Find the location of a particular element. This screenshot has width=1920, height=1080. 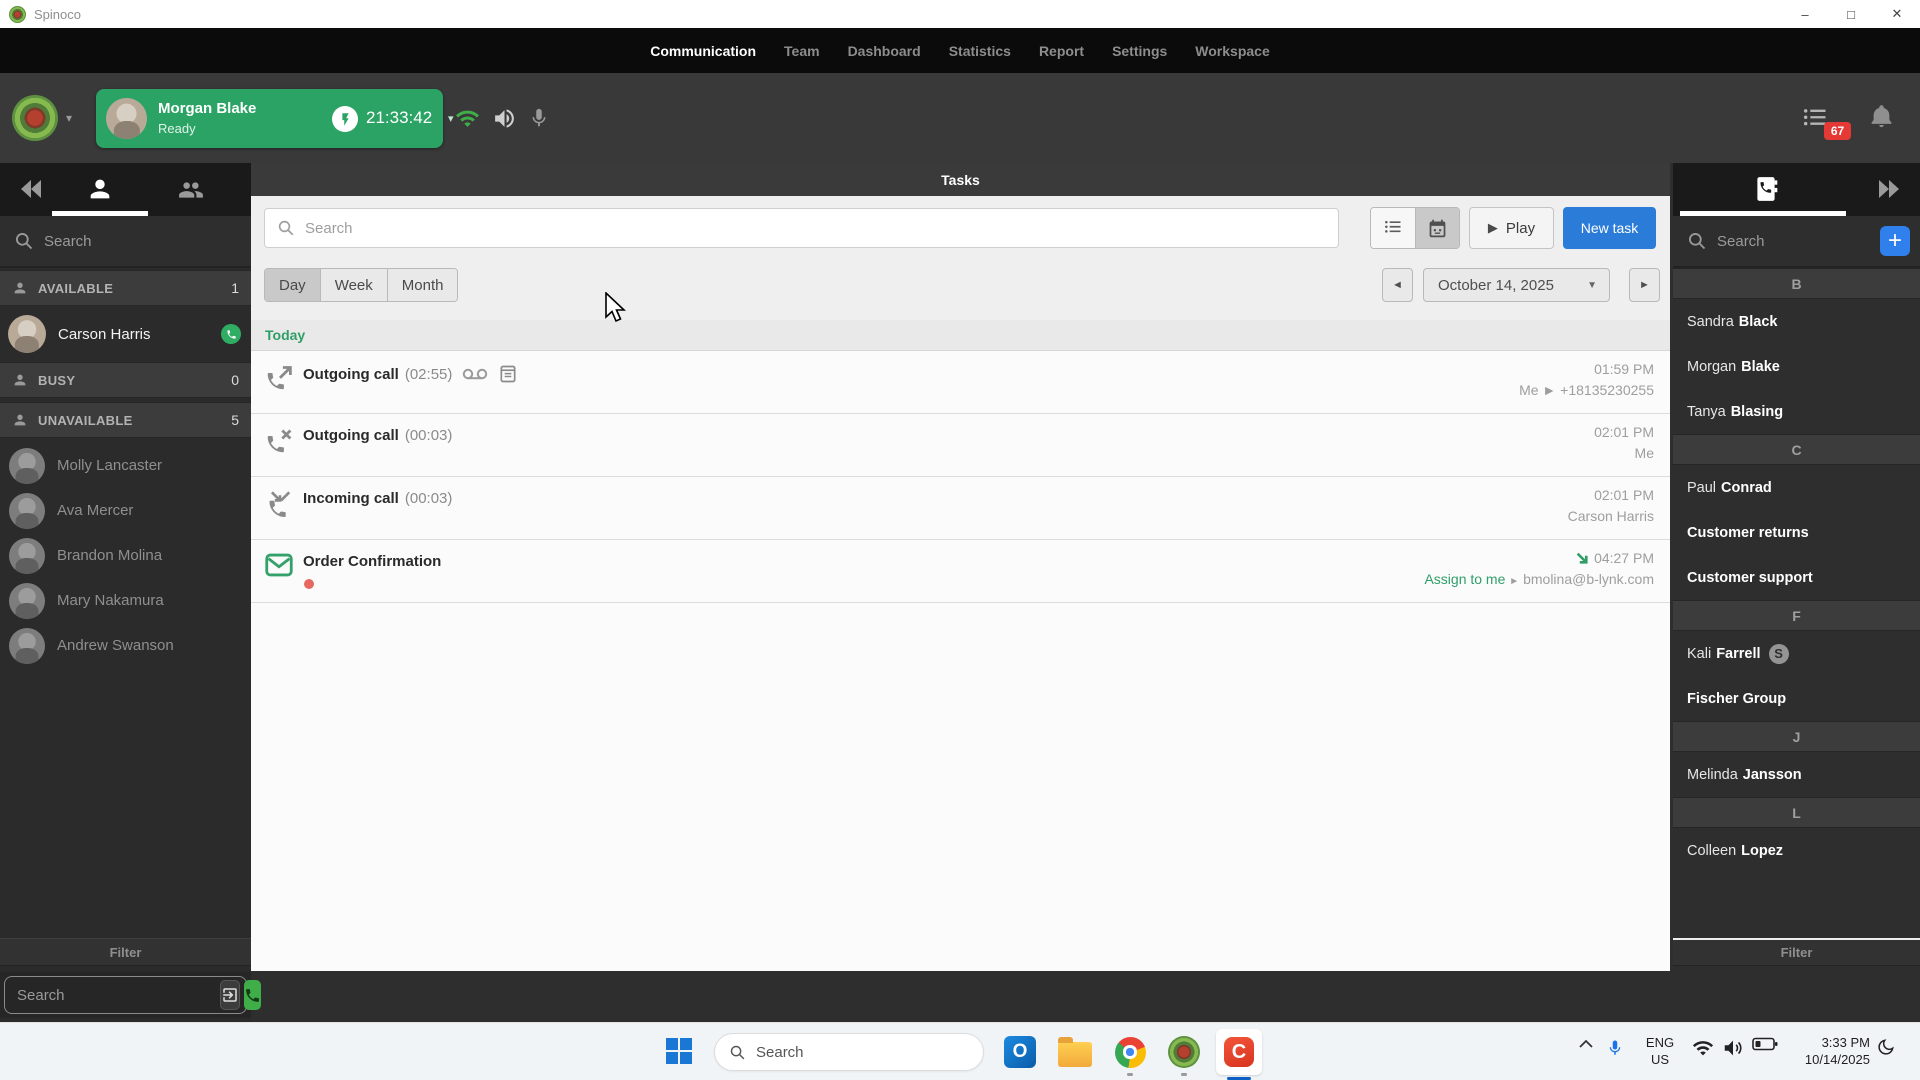

dial-search-row is located at coordinates (130, 995).